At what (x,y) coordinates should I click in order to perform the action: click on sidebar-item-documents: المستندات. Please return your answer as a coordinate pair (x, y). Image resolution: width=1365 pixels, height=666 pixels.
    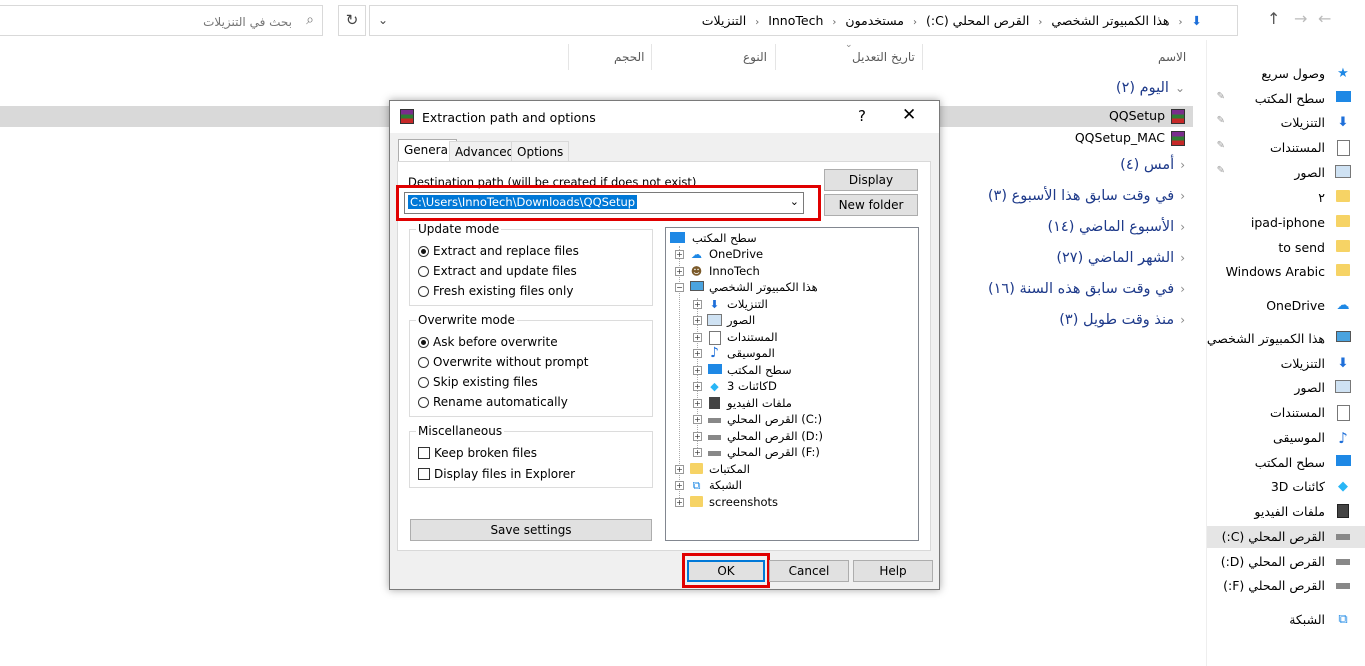
    Looking at the image, I should click on (1286, 413).